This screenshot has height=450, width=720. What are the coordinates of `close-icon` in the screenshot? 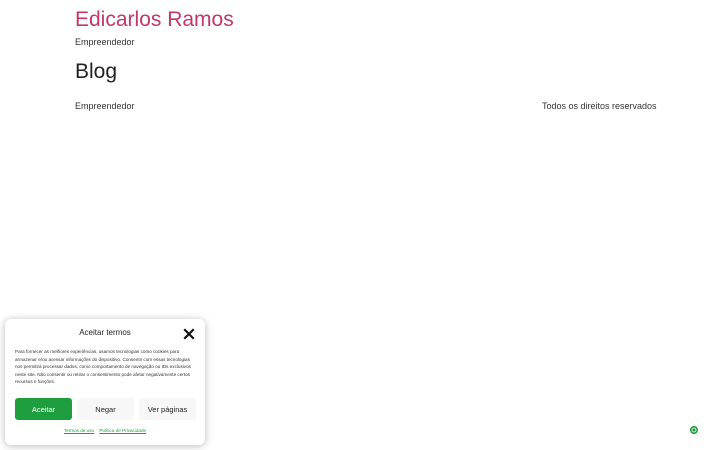 It's located at (189, 333).